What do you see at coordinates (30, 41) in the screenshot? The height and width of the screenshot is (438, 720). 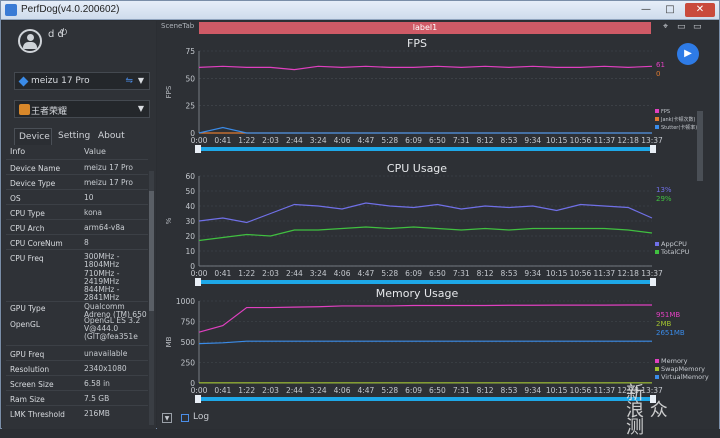 I see `avatar` at bounding box center [30, 41].